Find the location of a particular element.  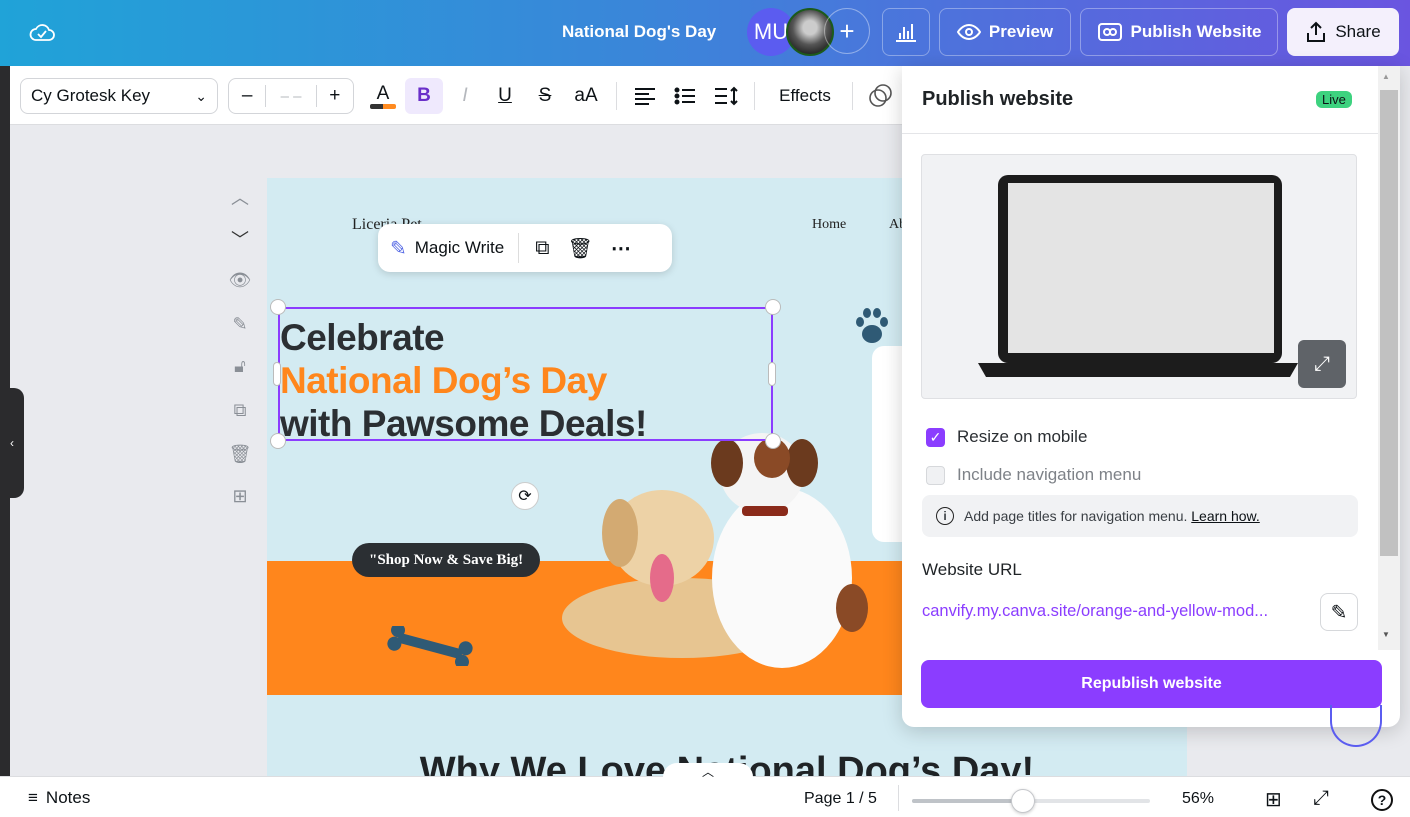

left-sidebar-collapsed: ‹ is located at coordinates (12, 421).